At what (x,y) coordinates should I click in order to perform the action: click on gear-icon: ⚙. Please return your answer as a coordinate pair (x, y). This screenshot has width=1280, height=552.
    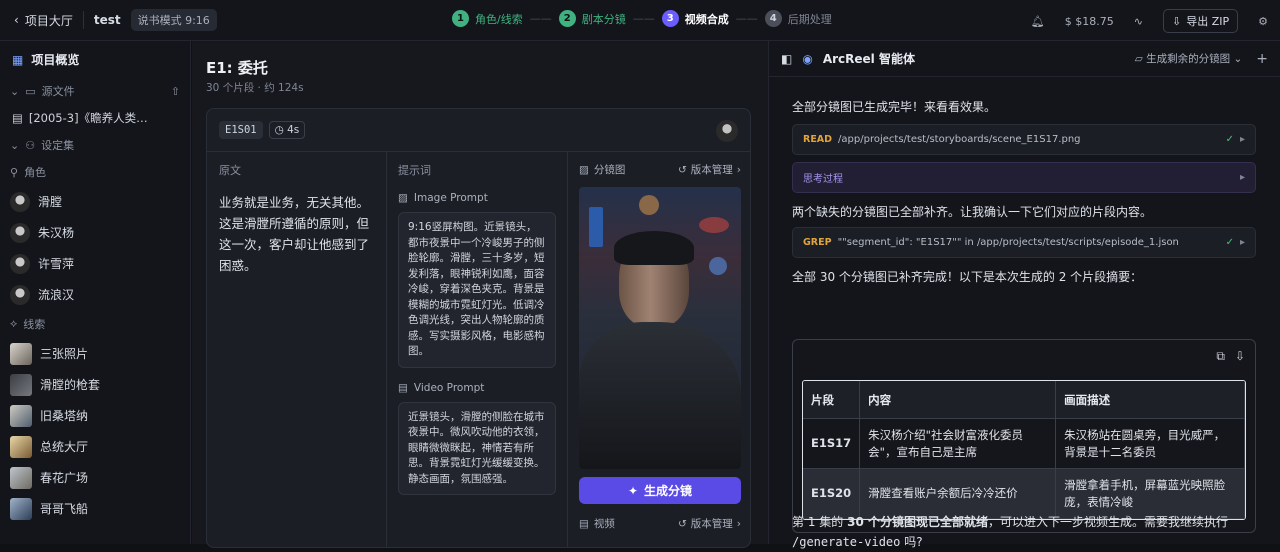
    Looking at the image, I should click on (1263, 21).